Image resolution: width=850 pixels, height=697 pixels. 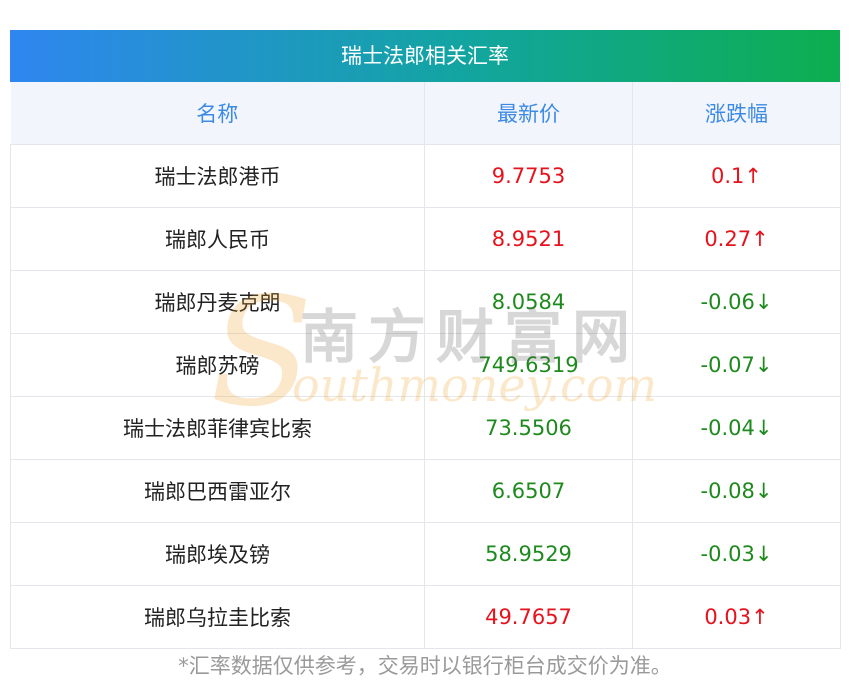 What do you see at coordinates (736, 302) in the screenshot?
I see `price-change: -0.06↓` at bounding box center [736, 302].